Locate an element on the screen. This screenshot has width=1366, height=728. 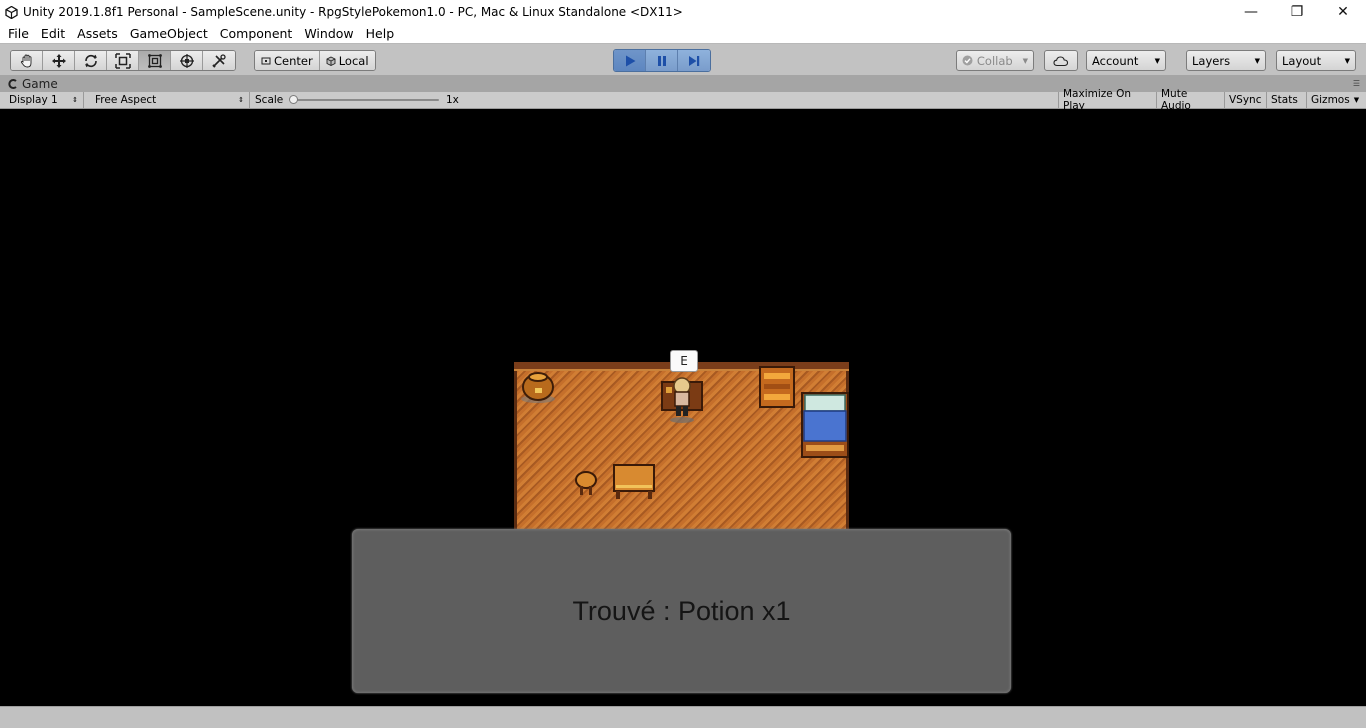
transform-tool-button is located at coordinates (187, 60).